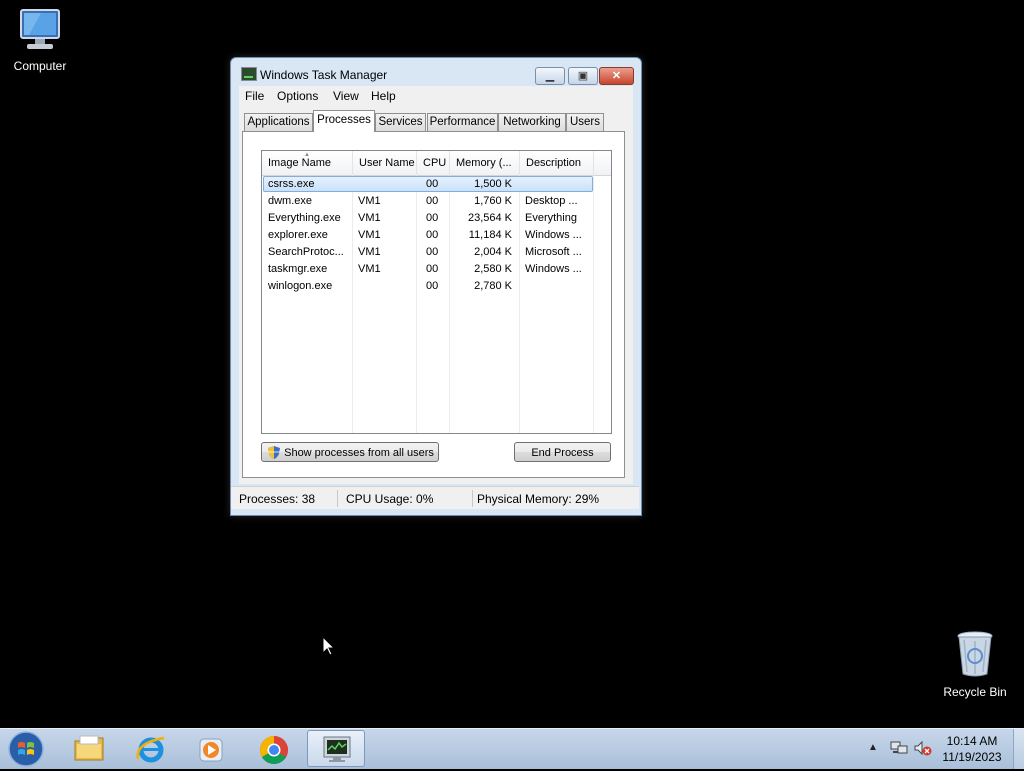 The width and height of the screenshot is (1024, 771). What do you see at coordinates (298, 235) in the screenshot?
I see `cell-image-name: explorer.exe` at bounding box center [298, 235].